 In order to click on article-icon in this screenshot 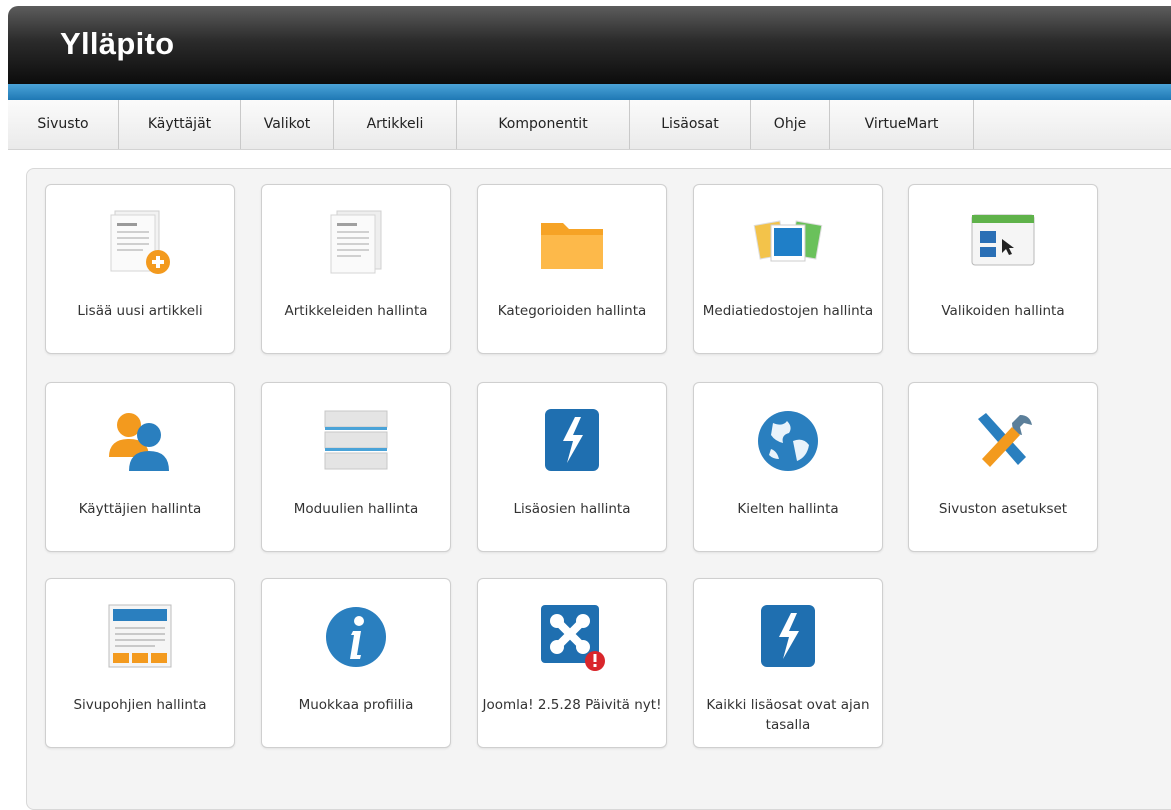, I will do `click(356, 242)`.